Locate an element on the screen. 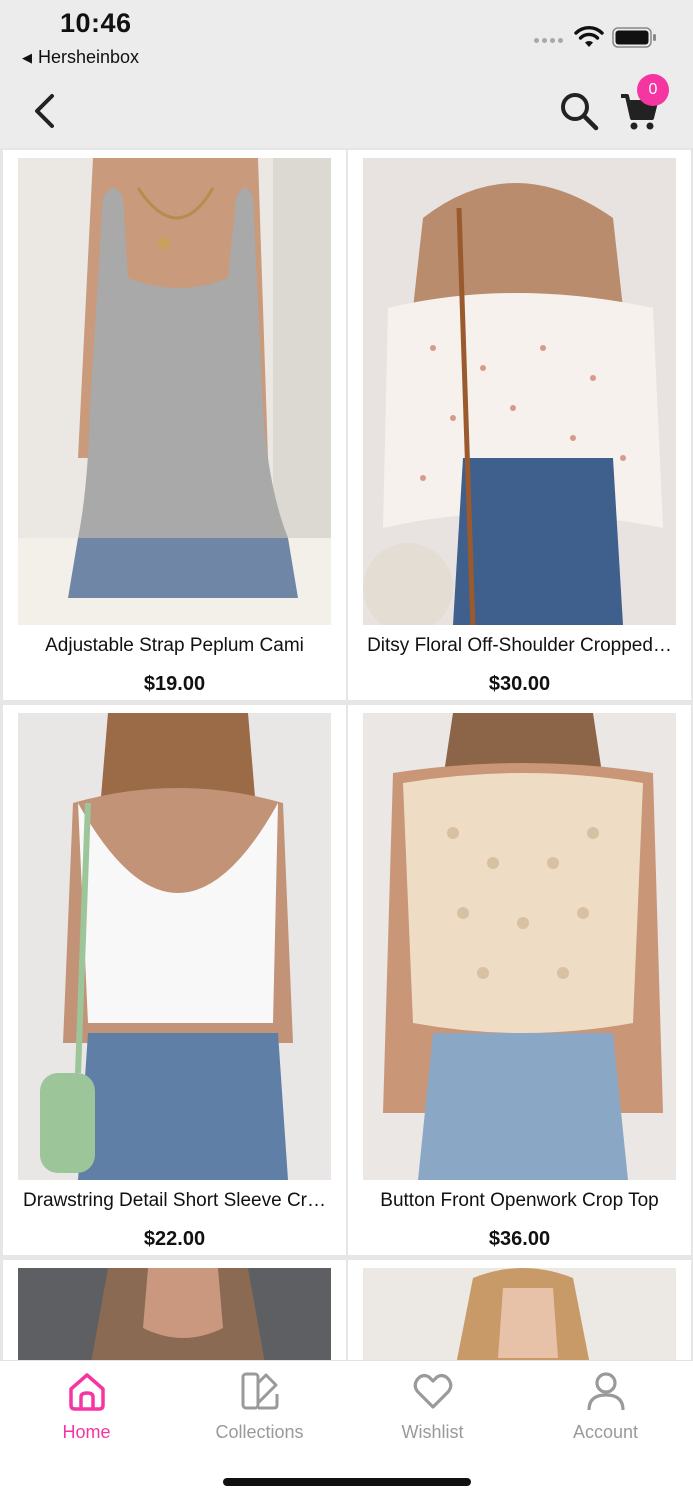 This screenshot has width=693, height=1500. tab-collections: Collections is located at coordinates (259, 1409).